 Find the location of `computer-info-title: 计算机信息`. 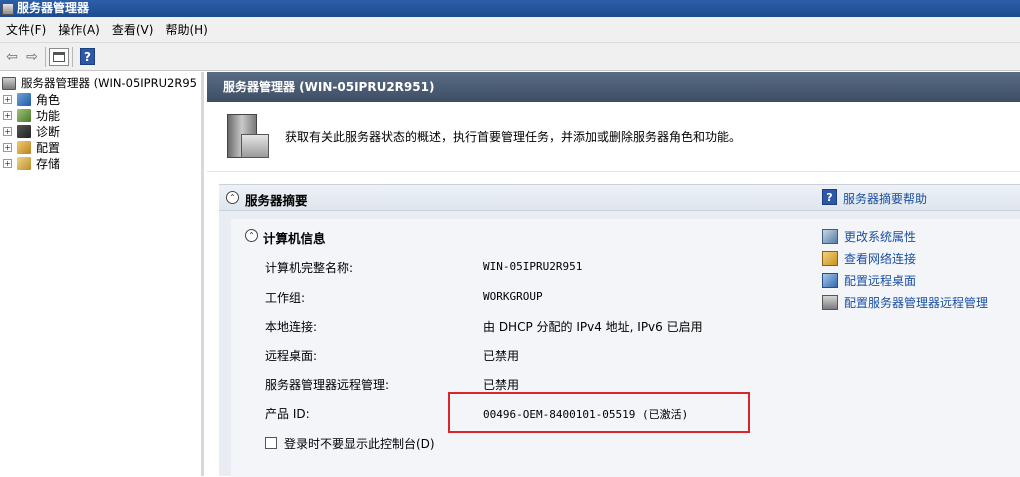

computer-info-title: 计算机信息 is located at coordinates (294, 238).